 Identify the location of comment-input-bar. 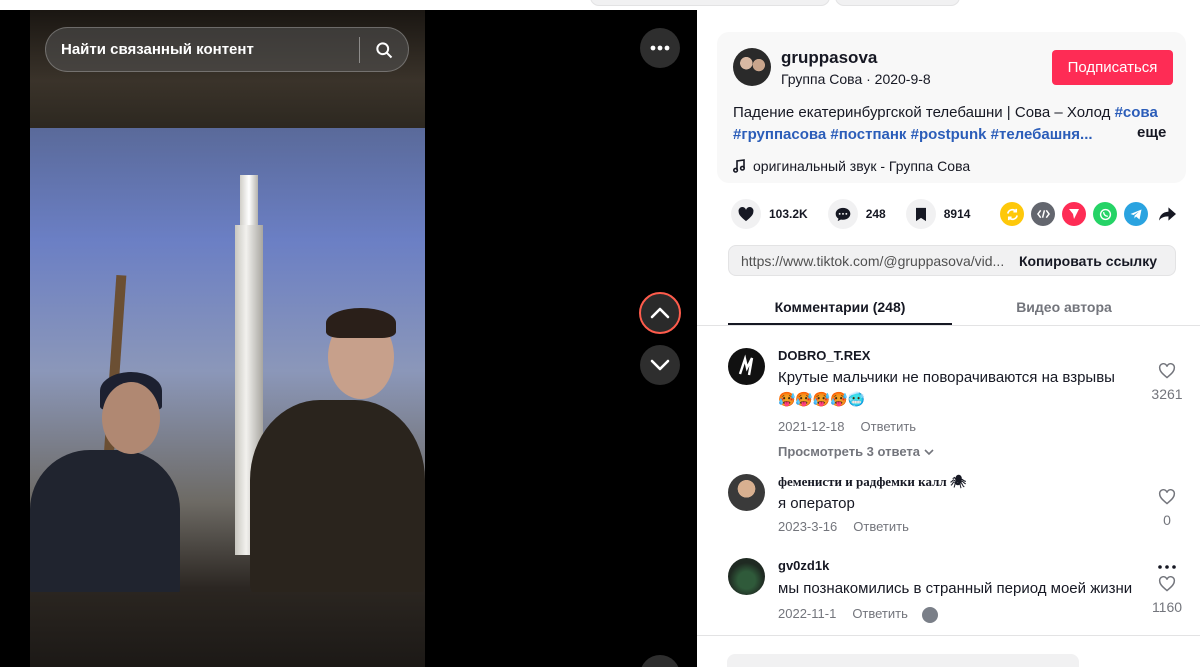
(948, 651).